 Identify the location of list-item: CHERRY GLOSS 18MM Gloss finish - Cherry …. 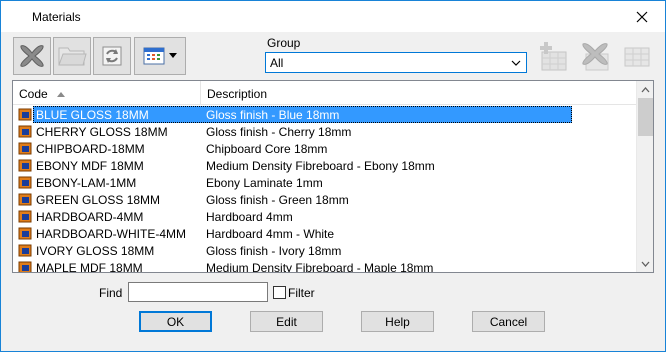
(324, 131).